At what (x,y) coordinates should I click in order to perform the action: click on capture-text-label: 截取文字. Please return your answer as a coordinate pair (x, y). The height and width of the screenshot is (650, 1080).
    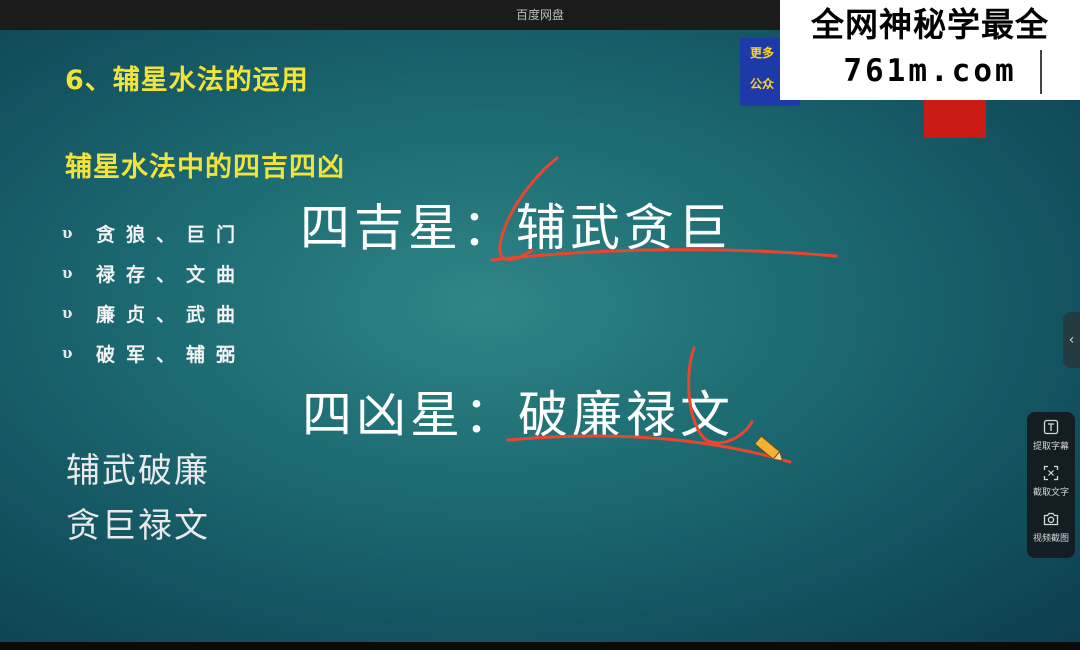
    Looking at the image, I should click on (1050, 493).